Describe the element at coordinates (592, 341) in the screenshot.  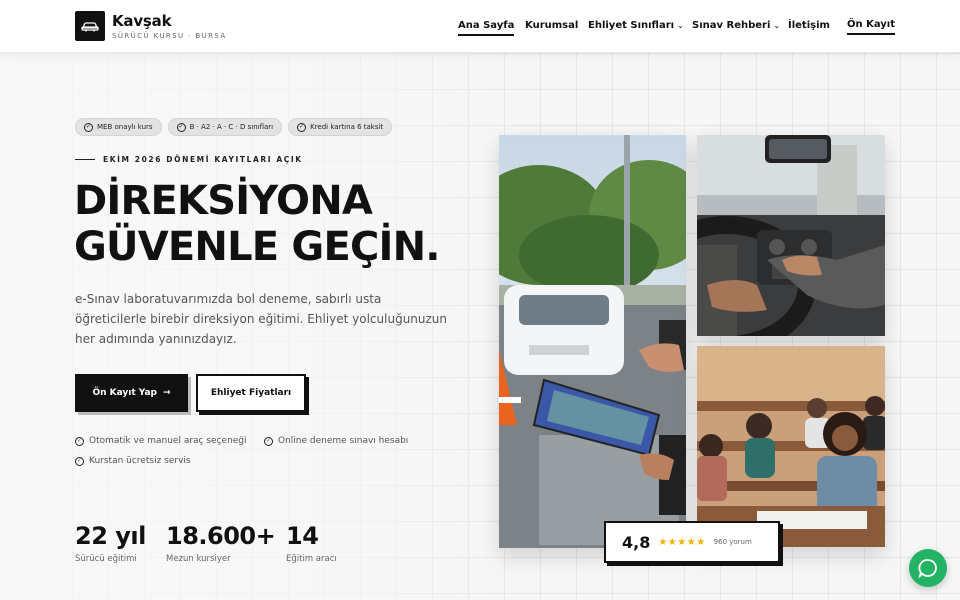
I see `instructor-photo` at that location.